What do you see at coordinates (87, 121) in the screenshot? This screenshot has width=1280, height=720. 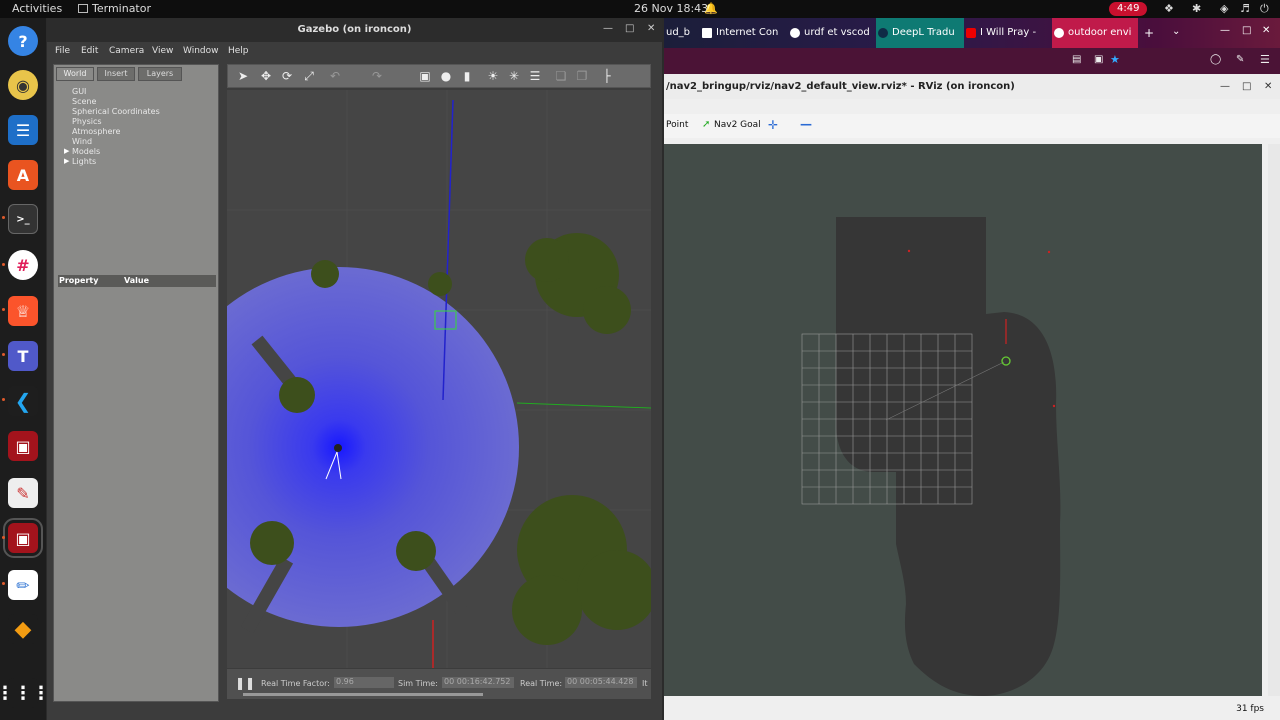 I see `tree-item-physics: Physics` at bounding box center [87, 121].